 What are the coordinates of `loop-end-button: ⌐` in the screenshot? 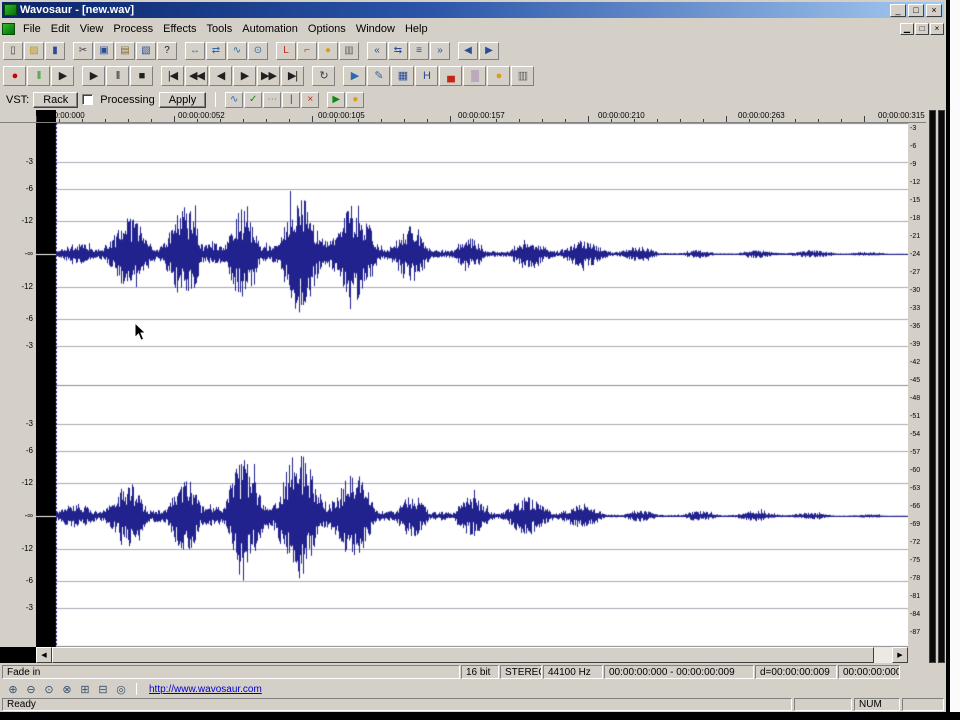 It's located at (307, 50).